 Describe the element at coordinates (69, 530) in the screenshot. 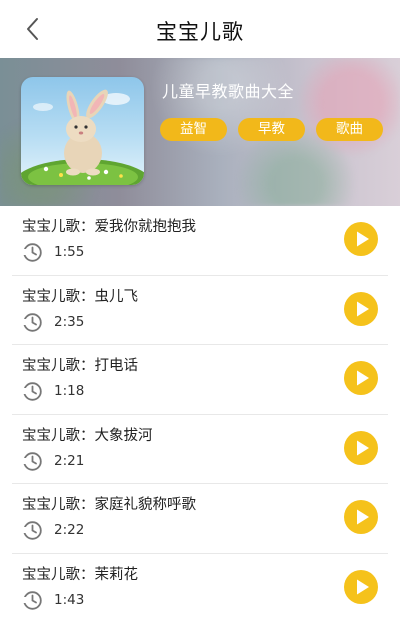

I see `song-duration: 2:22` at that location.